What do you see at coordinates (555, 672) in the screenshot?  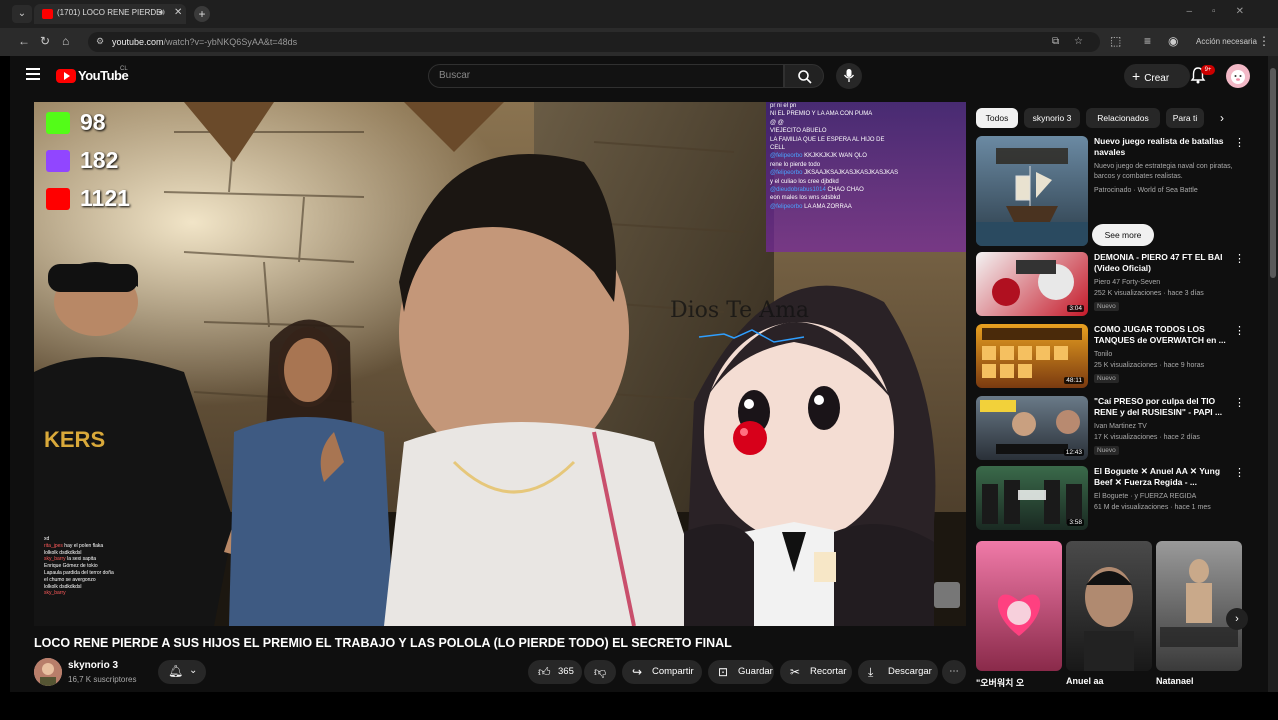 I see `like-button: 👍︎ 365` at bounding box center [555, 672].